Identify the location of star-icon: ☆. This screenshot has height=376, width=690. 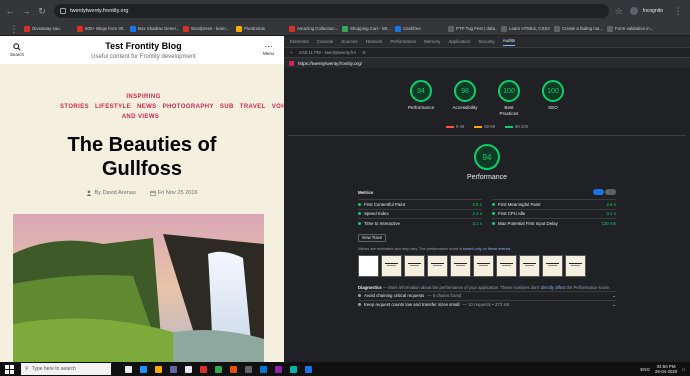
(619, 11).